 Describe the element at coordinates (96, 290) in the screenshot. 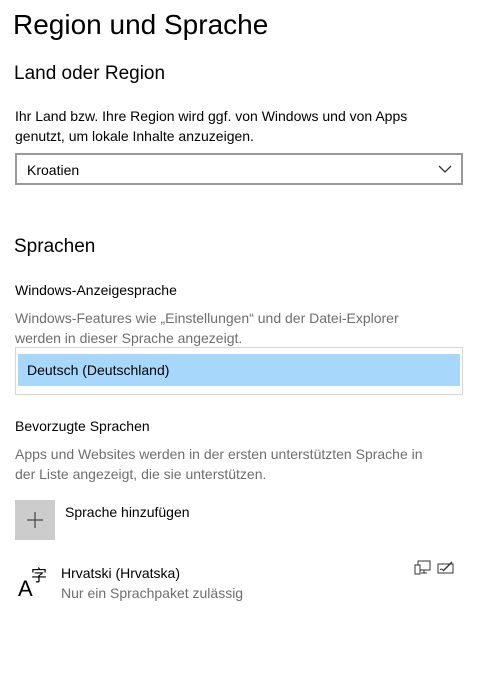

I see `display-language-heading: Windows-Anzeigesprache` at that location.